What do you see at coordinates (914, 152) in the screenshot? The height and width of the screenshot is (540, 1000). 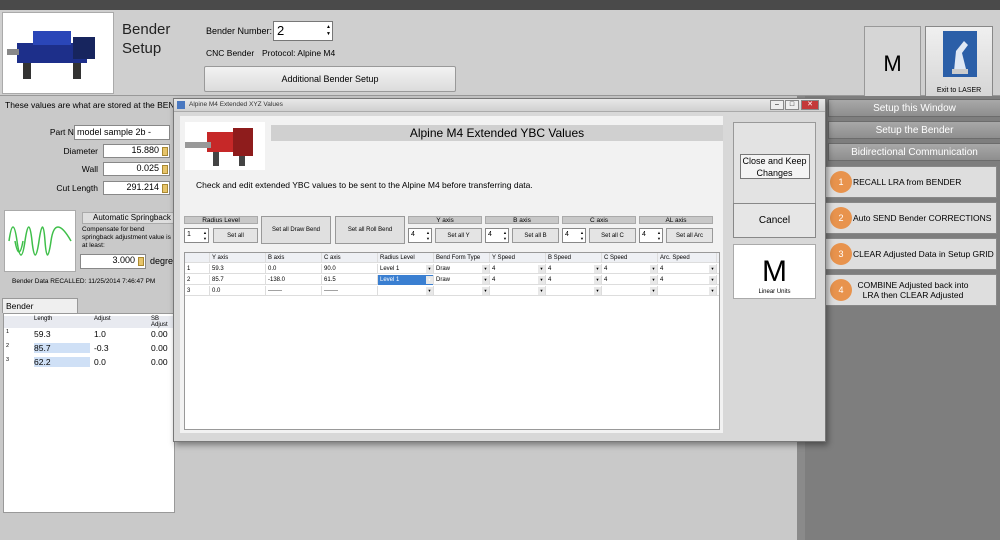 I see `bidirectional-communication-button: Bidirectional Communication` at bounding box center [914, 152].